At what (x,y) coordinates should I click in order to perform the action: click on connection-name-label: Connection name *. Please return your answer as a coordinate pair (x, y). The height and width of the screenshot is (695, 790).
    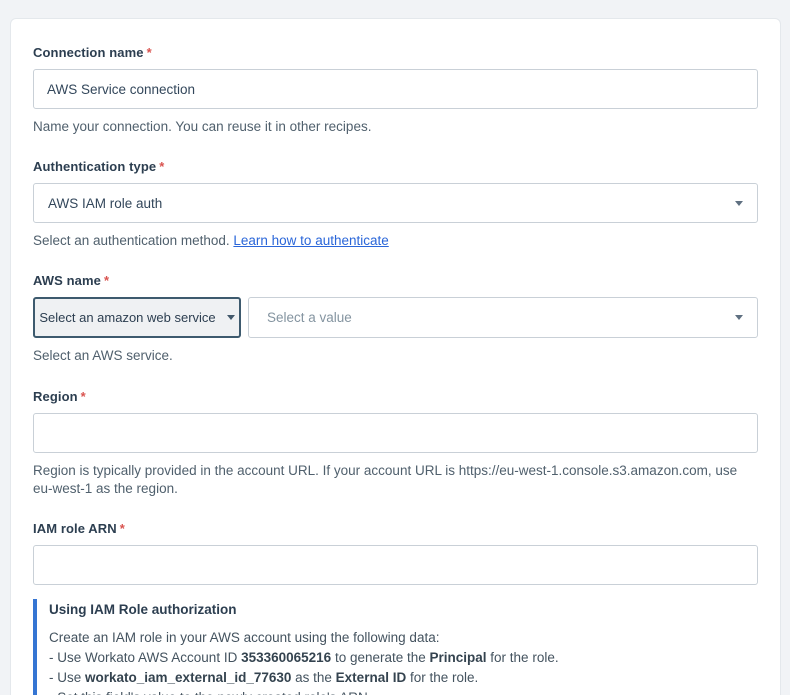
    Looking at the image, I should click on (395, 52).